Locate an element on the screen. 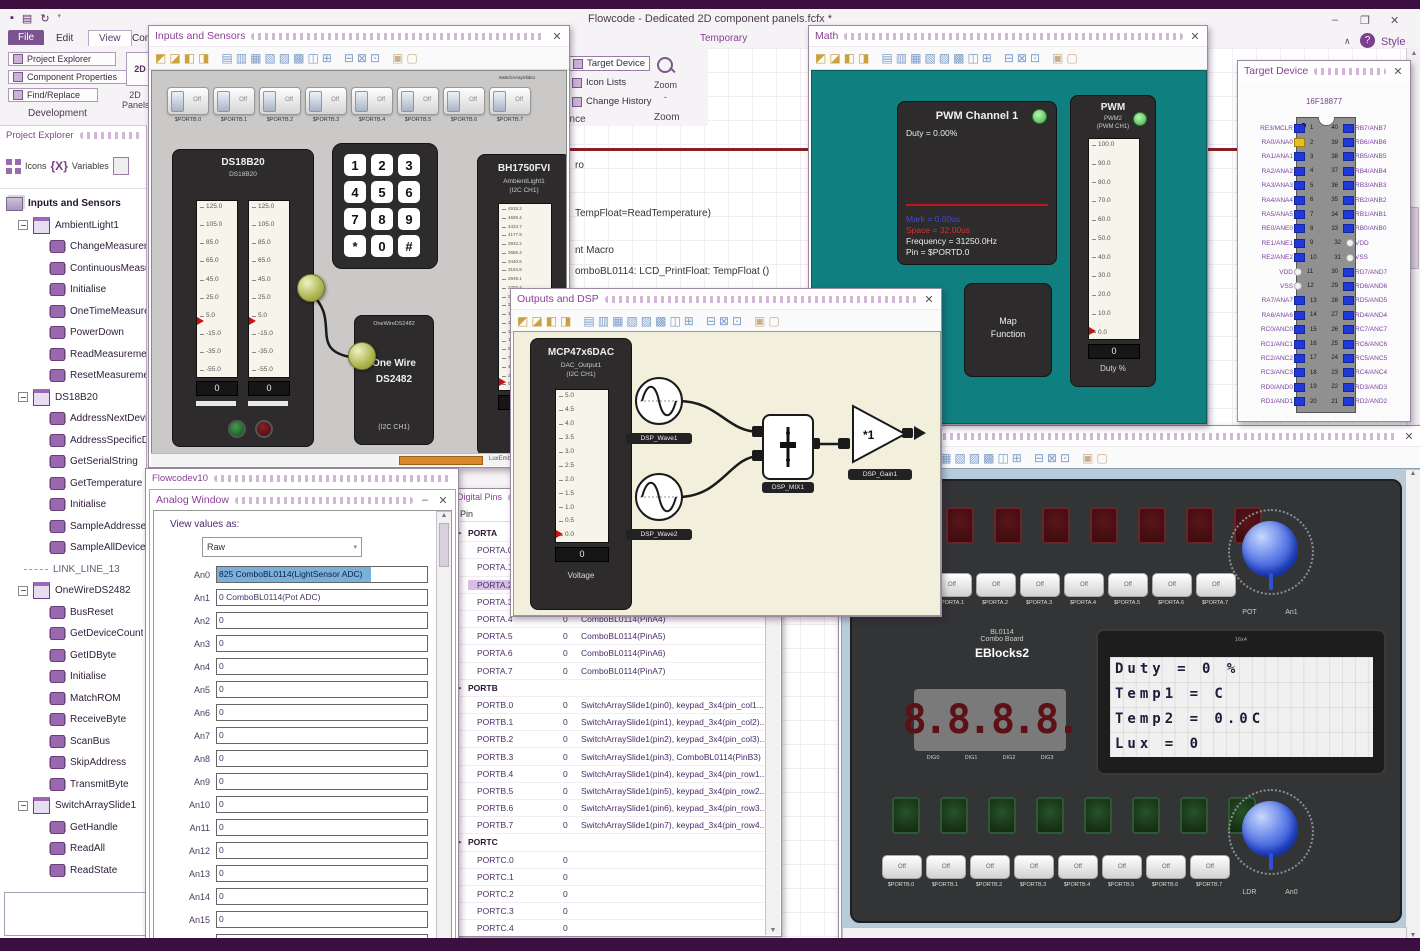 Image resolution: width=1420 pixels, height=951 pixels. zoom-icon is located at coordinates (666, 66).